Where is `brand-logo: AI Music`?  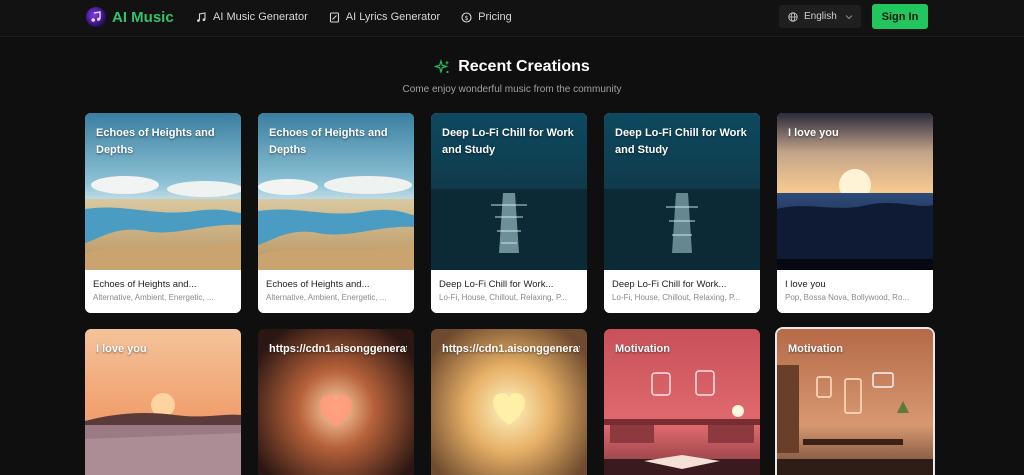
brand-logo: AI Music is located at coordinates (130, 17).